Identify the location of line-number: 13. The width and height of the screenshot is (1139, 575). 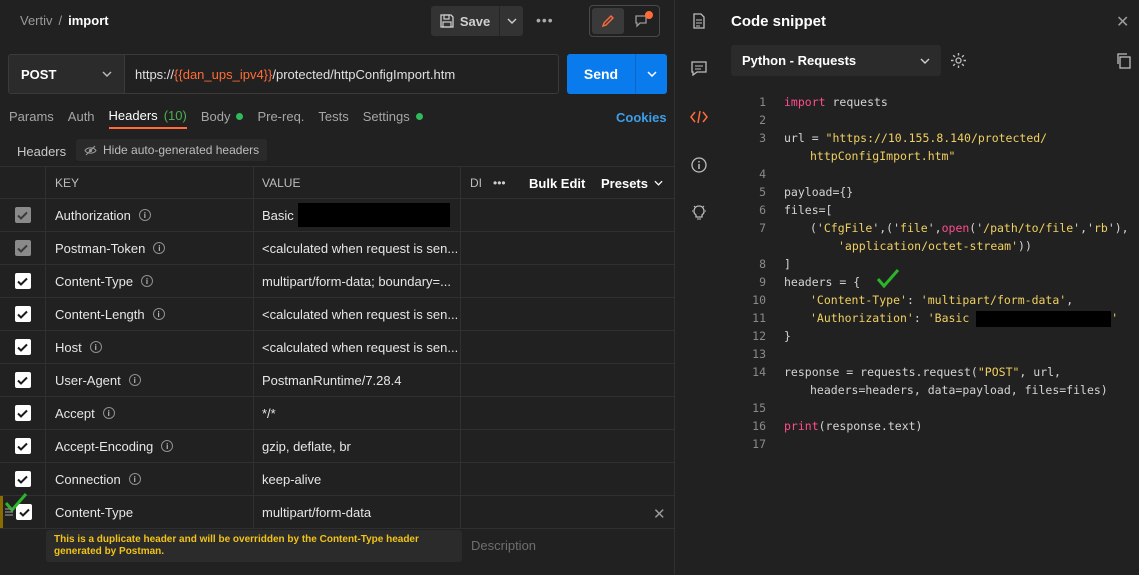
(759, 354).